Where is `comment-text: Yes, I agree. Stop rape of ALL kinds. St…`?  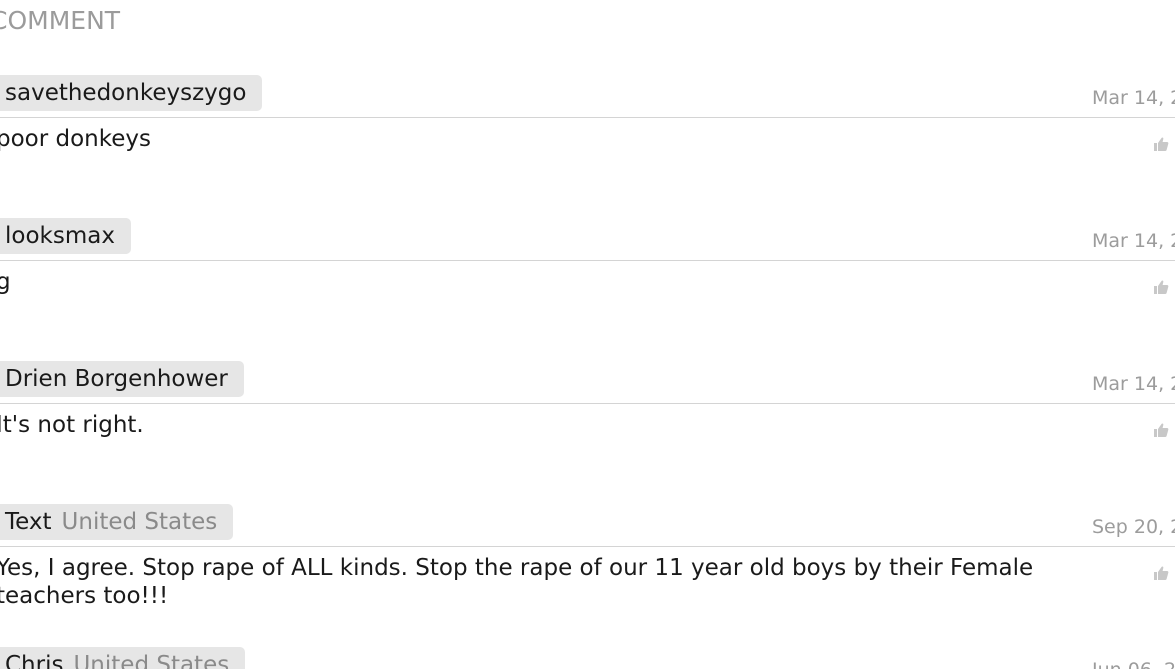
comment-text: Yes, I agree. Stop rape of ALL kinds. St… is located at coordinates (517, 582).